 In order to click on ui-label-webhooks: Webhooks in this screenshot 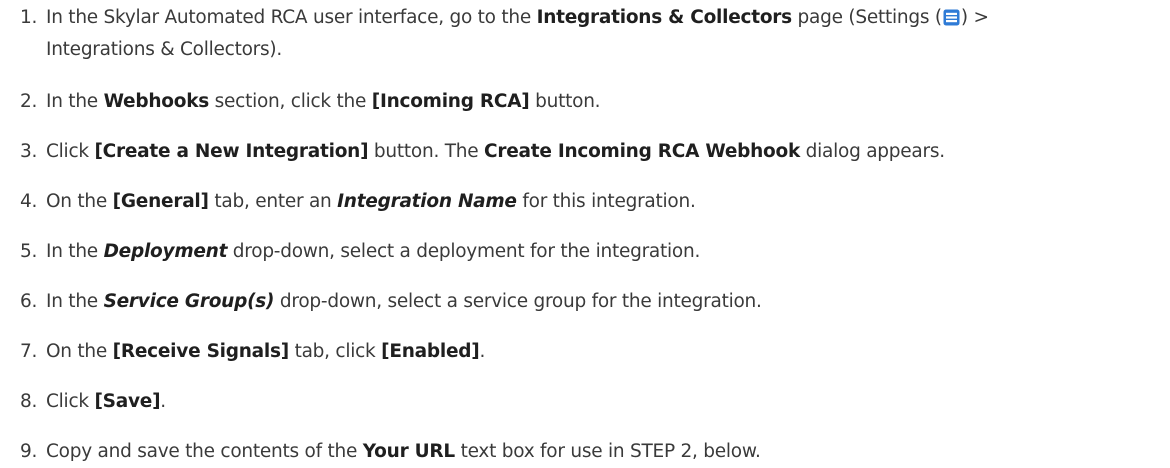, I will do `click(156, 101)`.